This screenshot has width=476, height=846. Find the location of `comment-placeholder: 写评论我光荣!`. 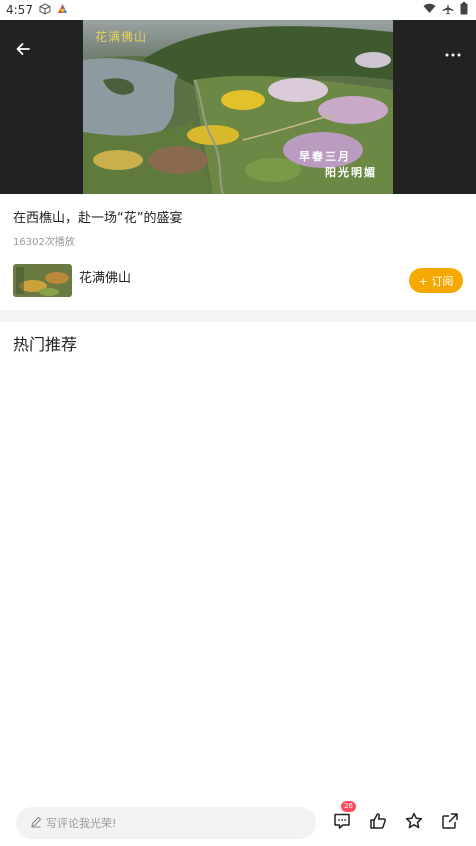

comment-placeholder: 写评论我光荣! is located at coordinates (81, 823).